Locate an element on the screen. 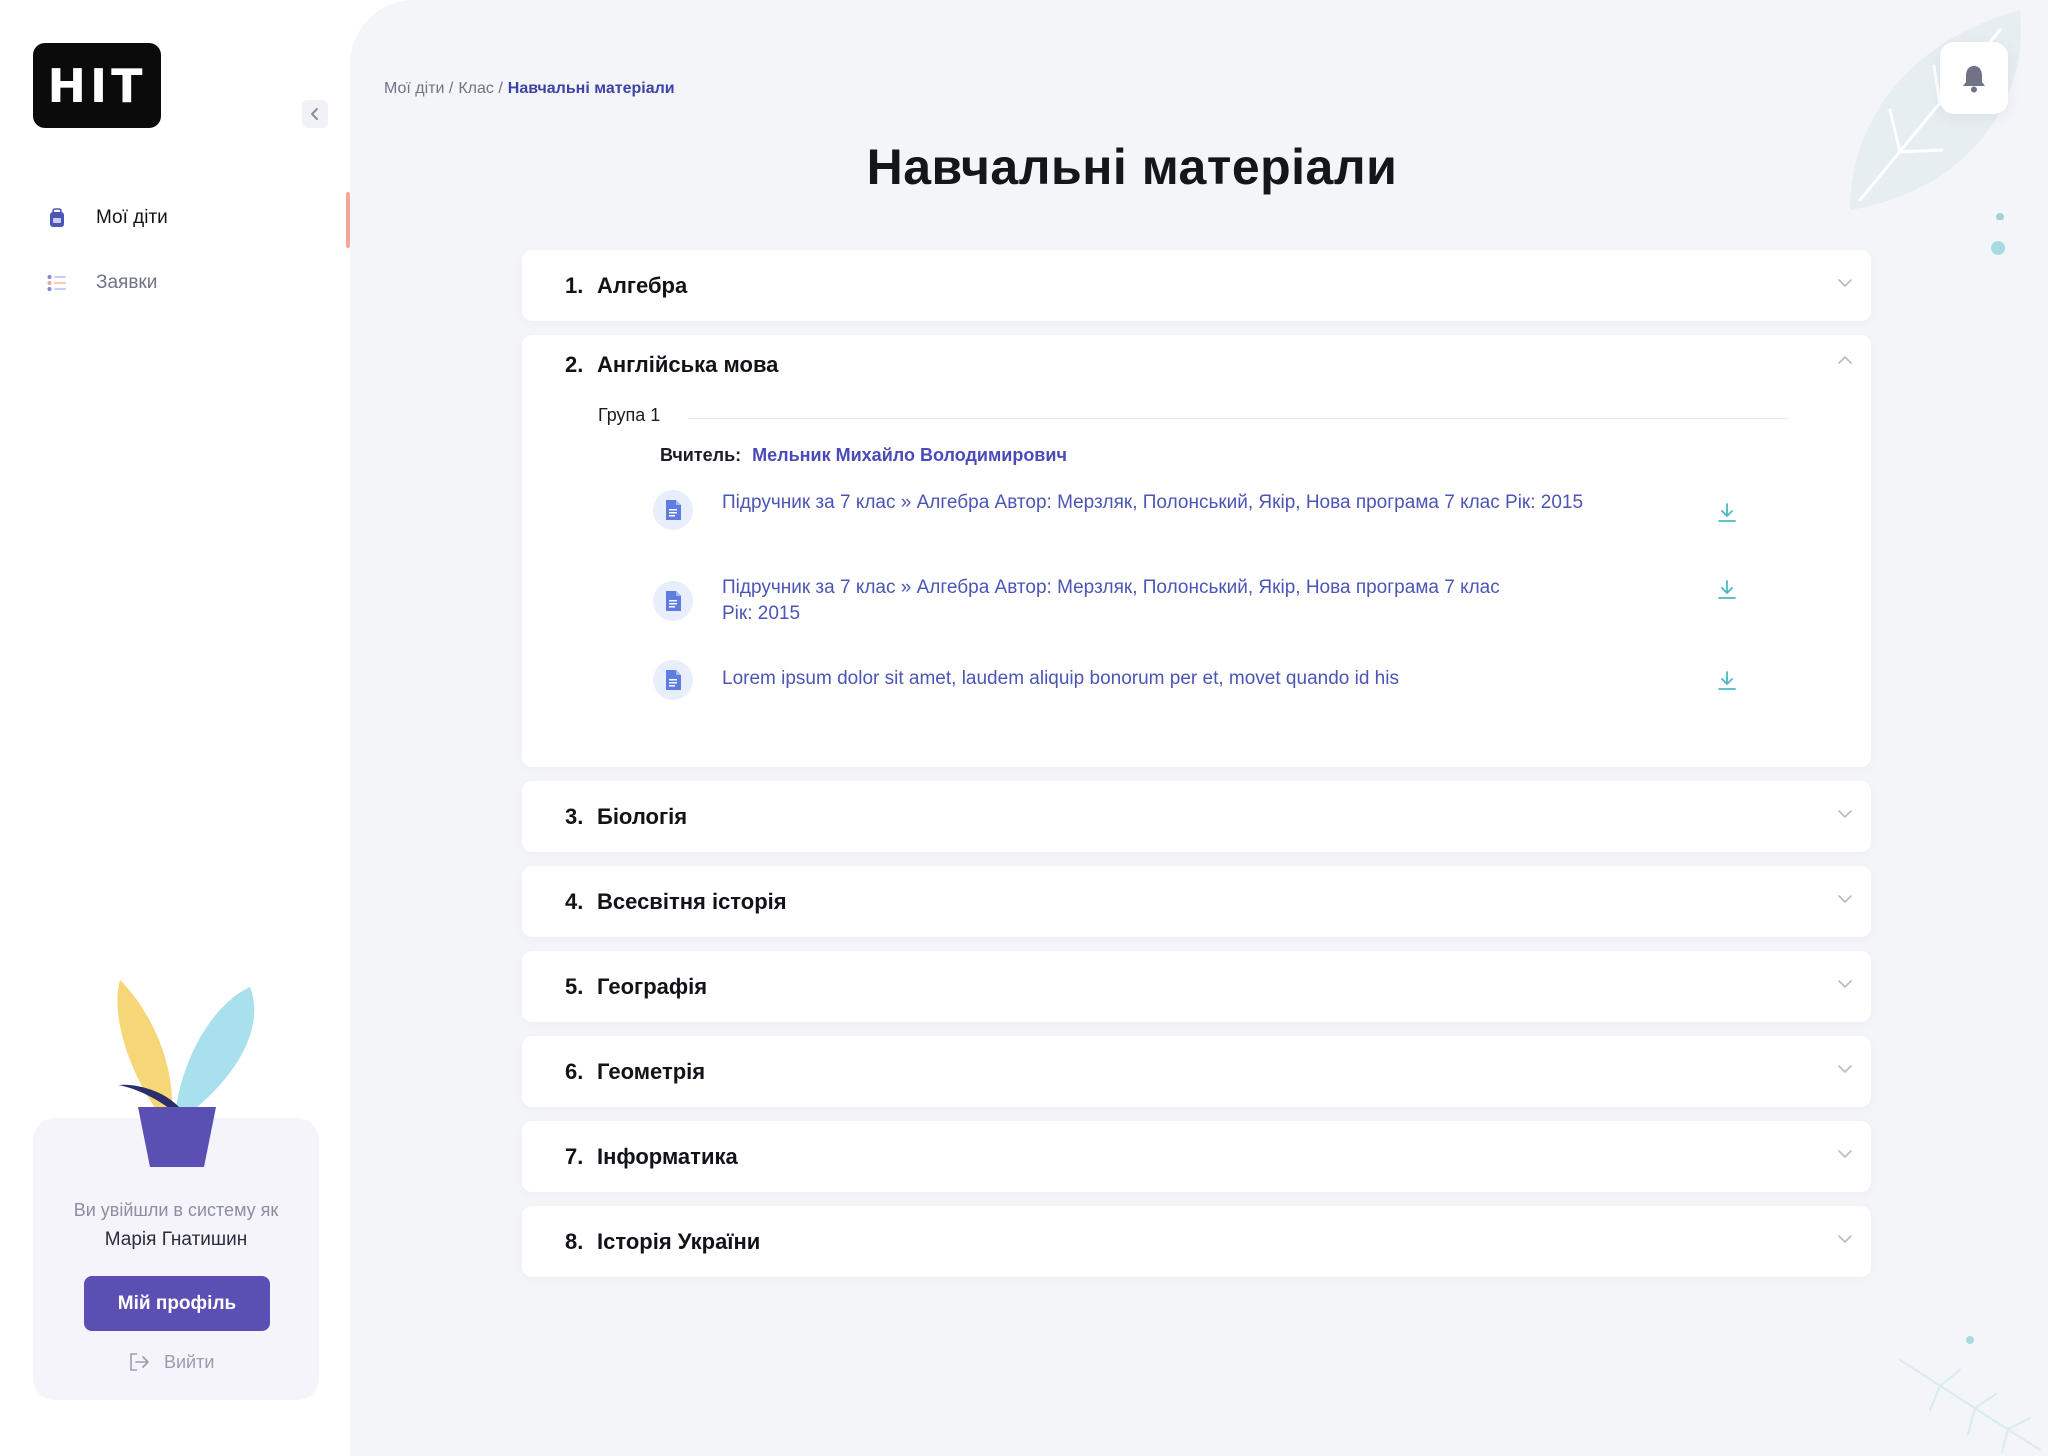 The width and height of the screenshot is (2048, 1456). subject-name: Історія України is located at coordinates (679, 1241).